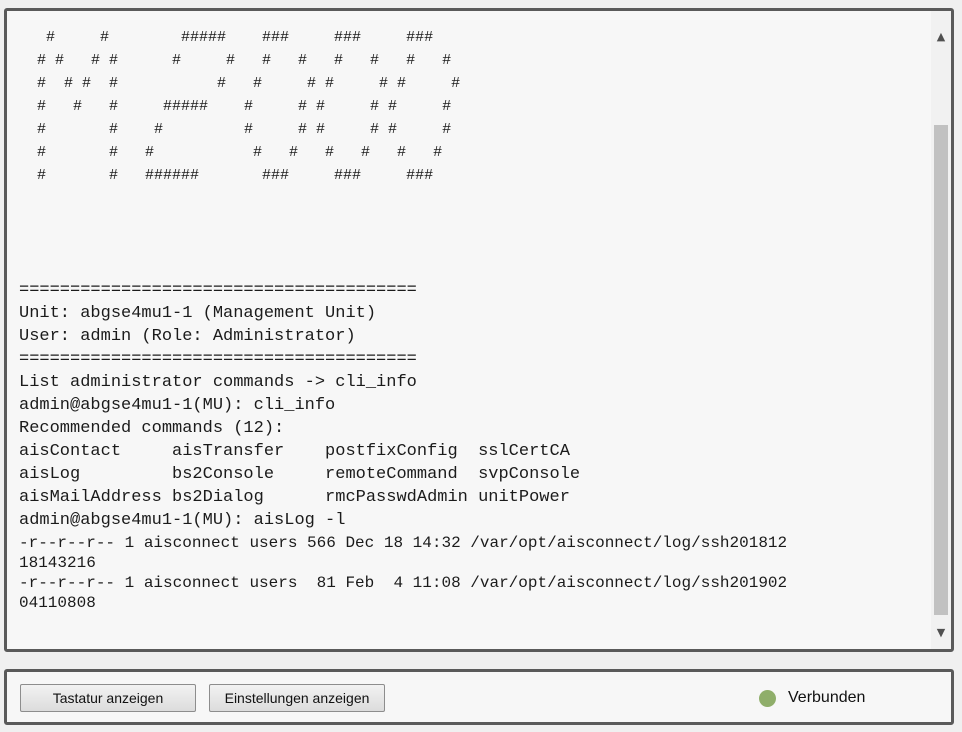  What do you see at coordinates (941, 633) in the screenshot?
I see `chevron-down-icon: ▼` at bounding box center [941, 633].